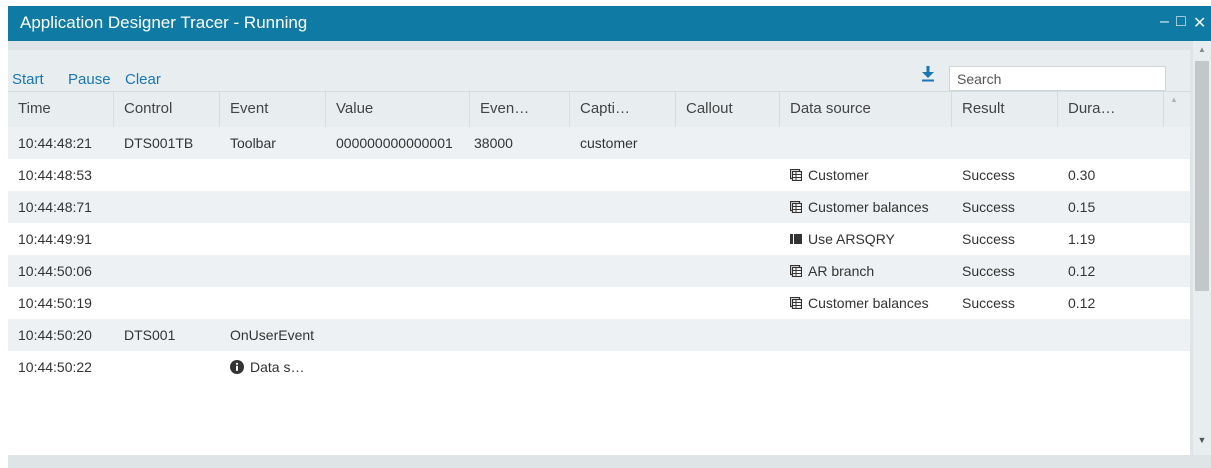 Image resolution: width=1211 pixels, height=468 pixels. What do you see at coordinates (838, 175) in the screenshot?
I see `data-source-label: Customer` at bounding box center [838, 175].